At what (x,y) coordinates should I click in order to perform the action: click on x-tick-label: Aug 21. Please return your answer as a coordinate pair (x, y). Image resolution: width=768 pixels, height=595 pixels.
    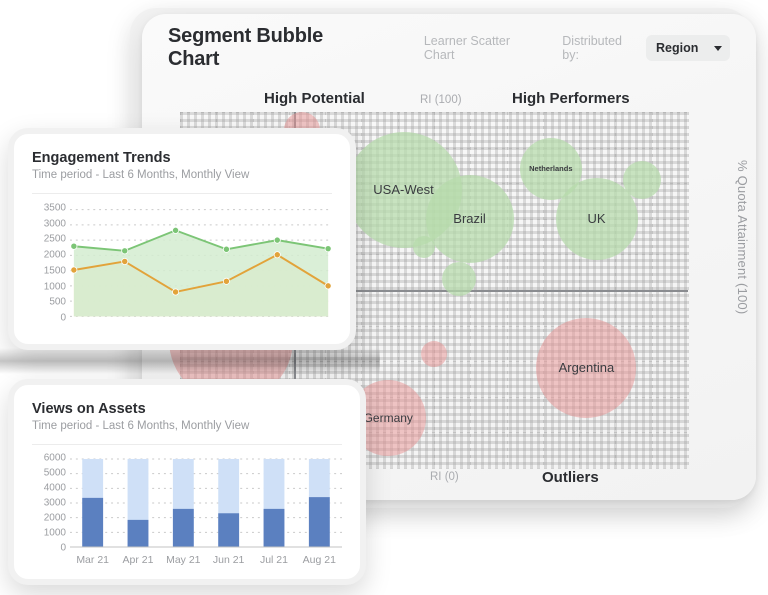
    Looking at the image, I should click on (319, 560).